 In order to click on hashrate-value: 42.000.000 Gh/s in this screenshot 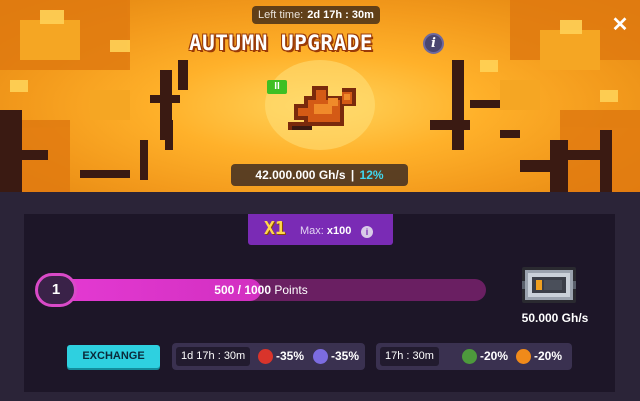, I will do `click(300, 175)`.